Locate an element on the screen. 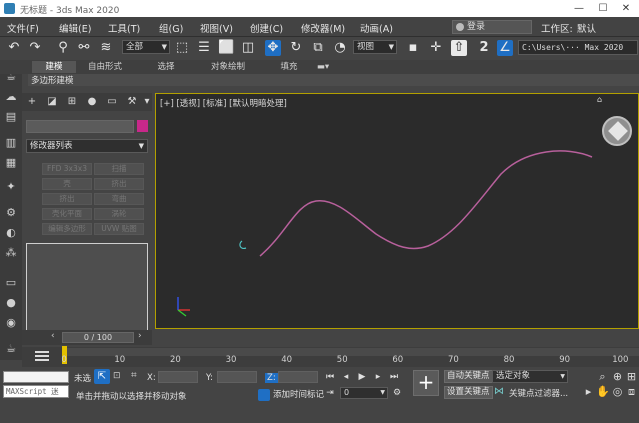 The width and height of the screenshot is (639, 423). login-button: 登录 is located at coordinates (492, 27).